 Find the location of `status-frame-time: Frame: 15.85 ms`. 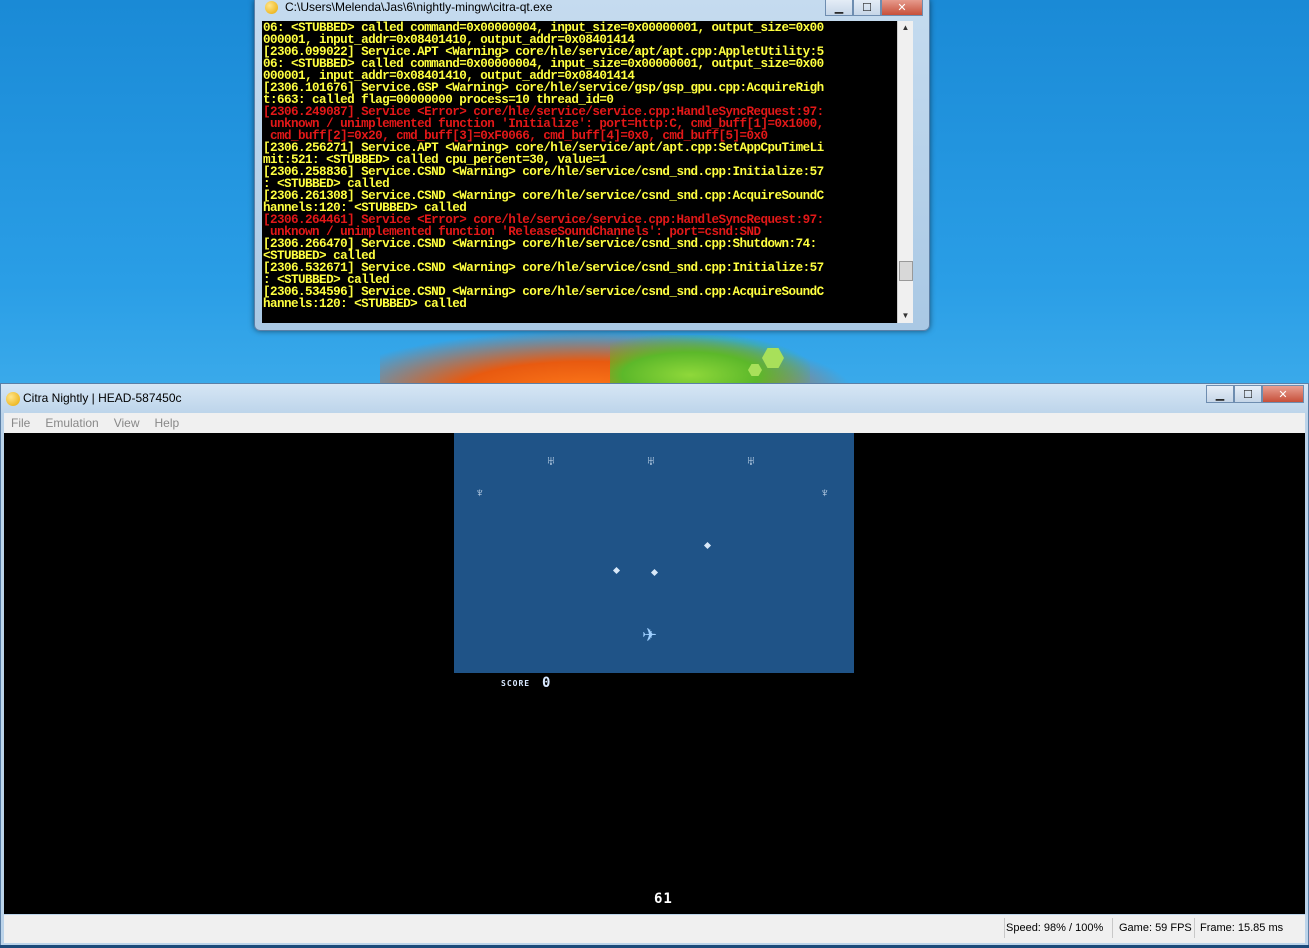

status-frame-time: Frame: 15.85 ms is located at coordinates (1242, 928).